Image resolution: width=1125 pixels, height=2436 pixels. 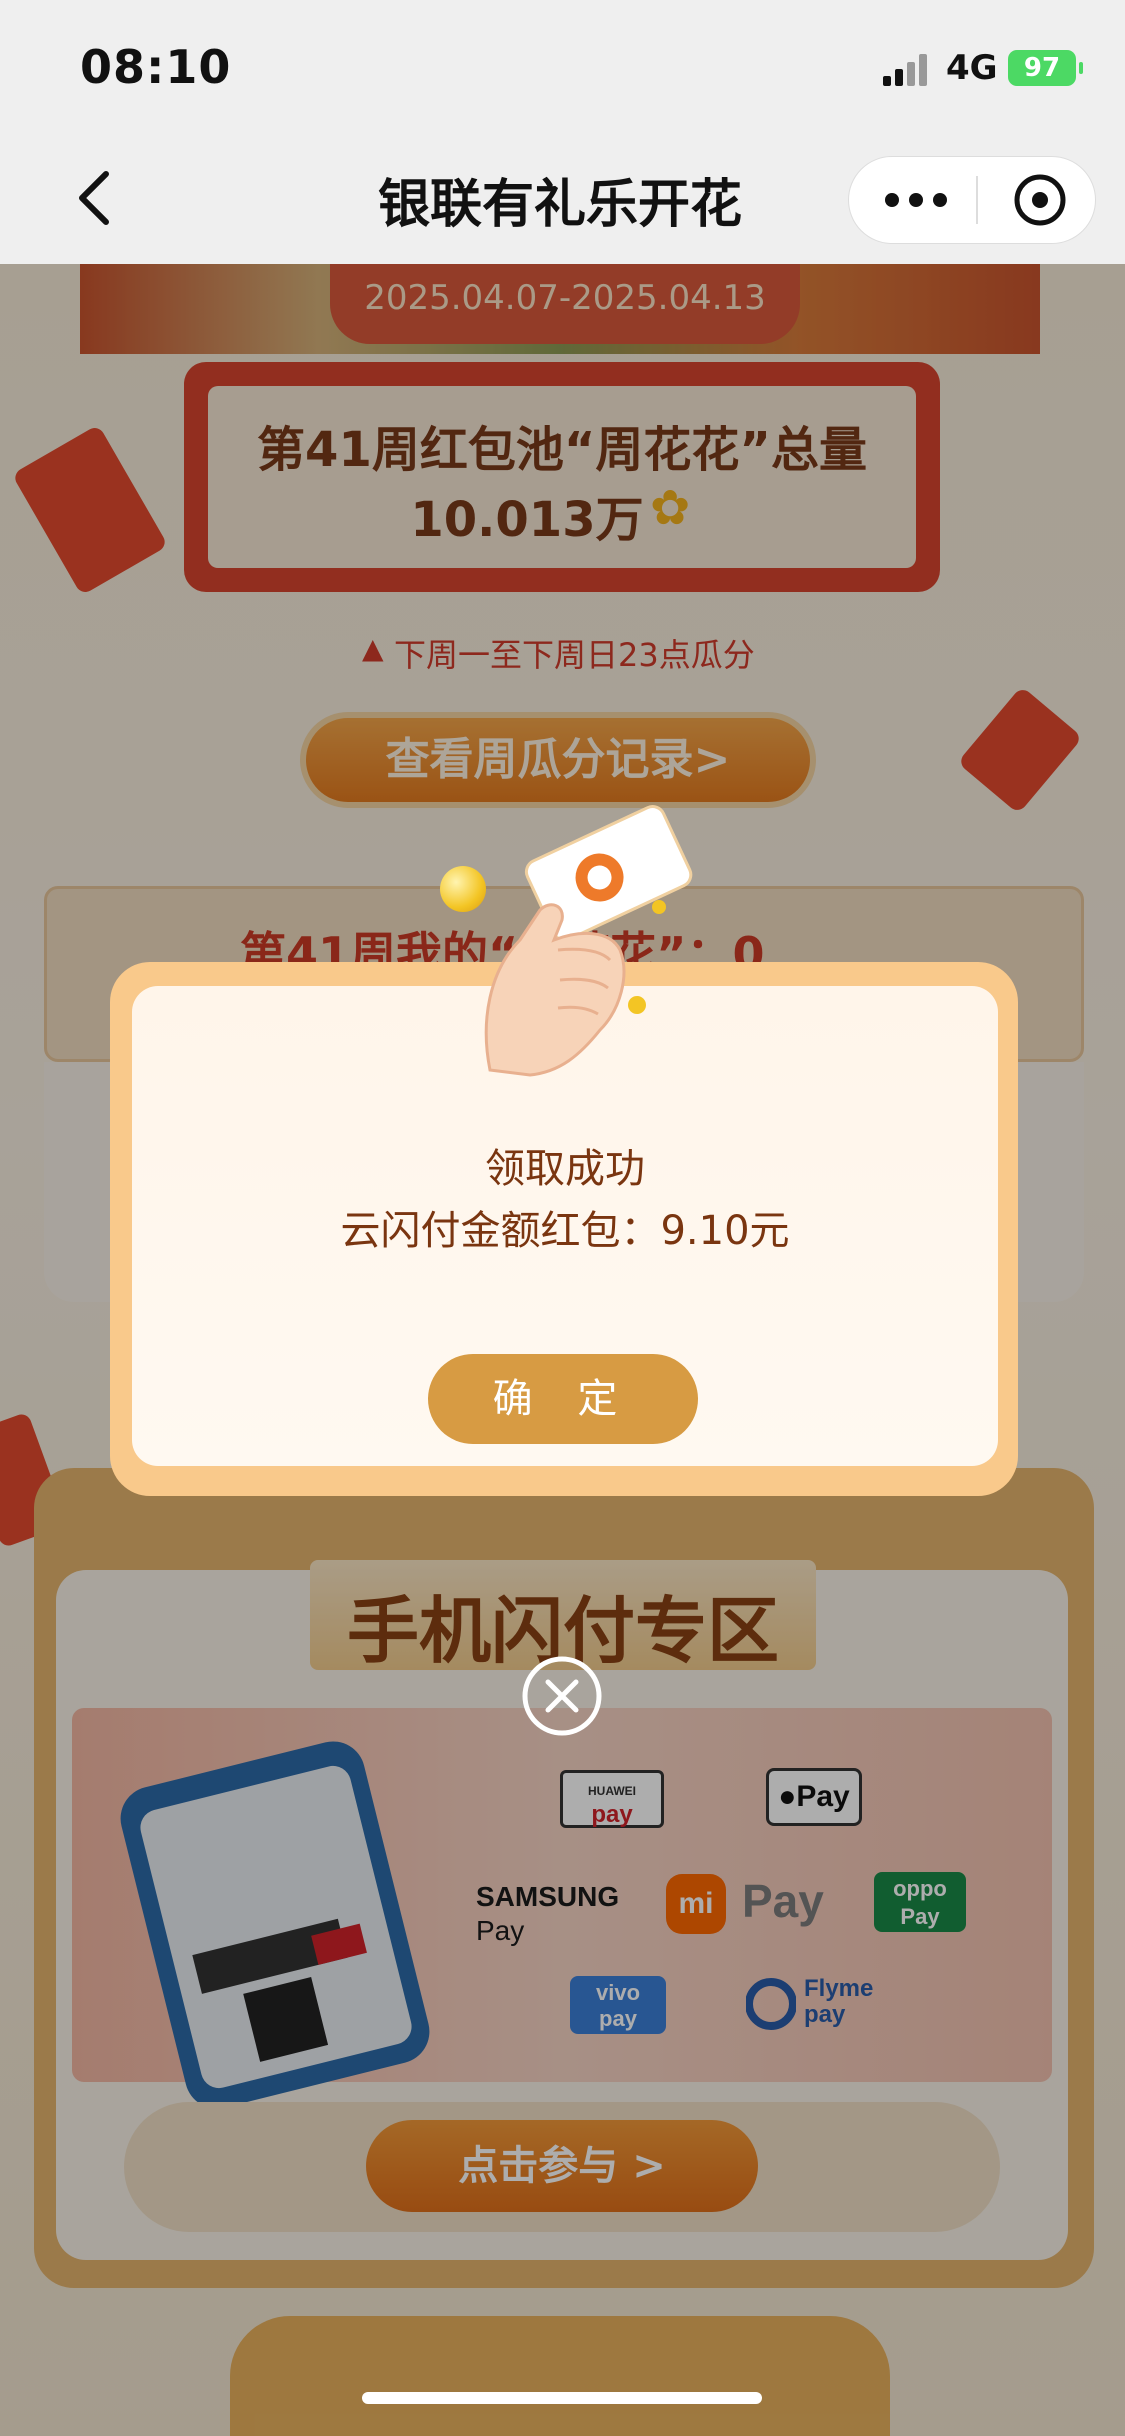 What do you see at coordinates (580, 940) in the screenshot?
I see `hand-card-illustration` at bounding box center [580, 940].